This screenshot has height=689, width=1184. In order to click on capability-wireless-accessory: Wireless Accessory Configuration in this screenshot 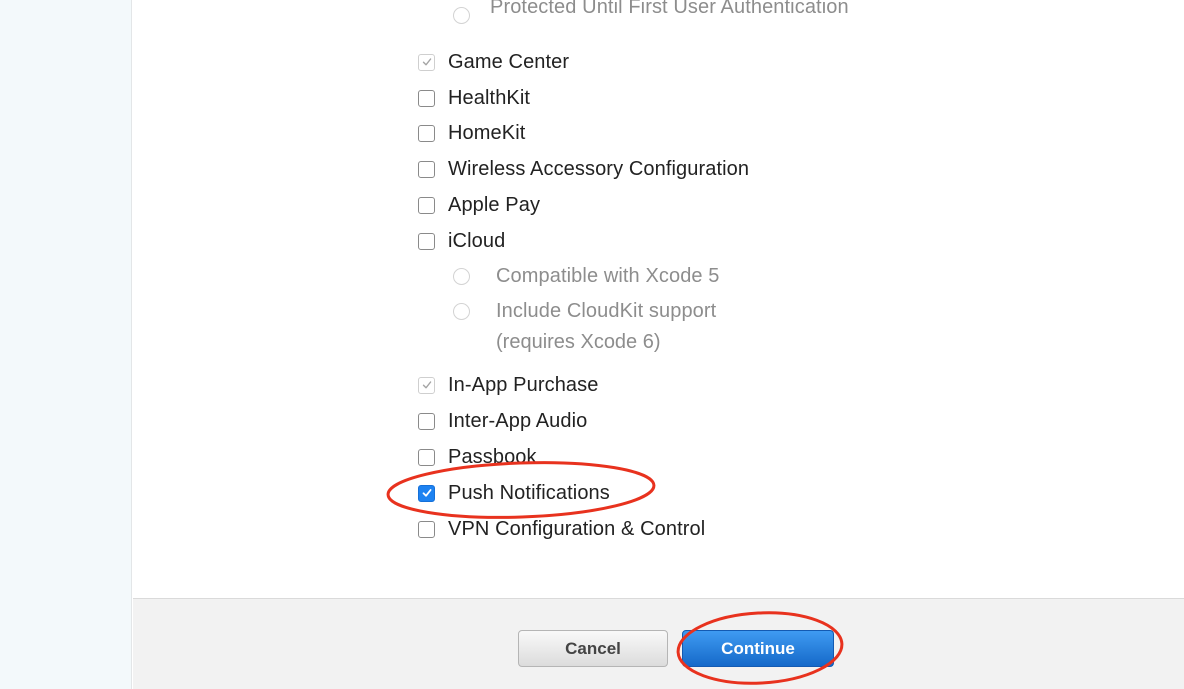, I will do `click(583, 169)`.